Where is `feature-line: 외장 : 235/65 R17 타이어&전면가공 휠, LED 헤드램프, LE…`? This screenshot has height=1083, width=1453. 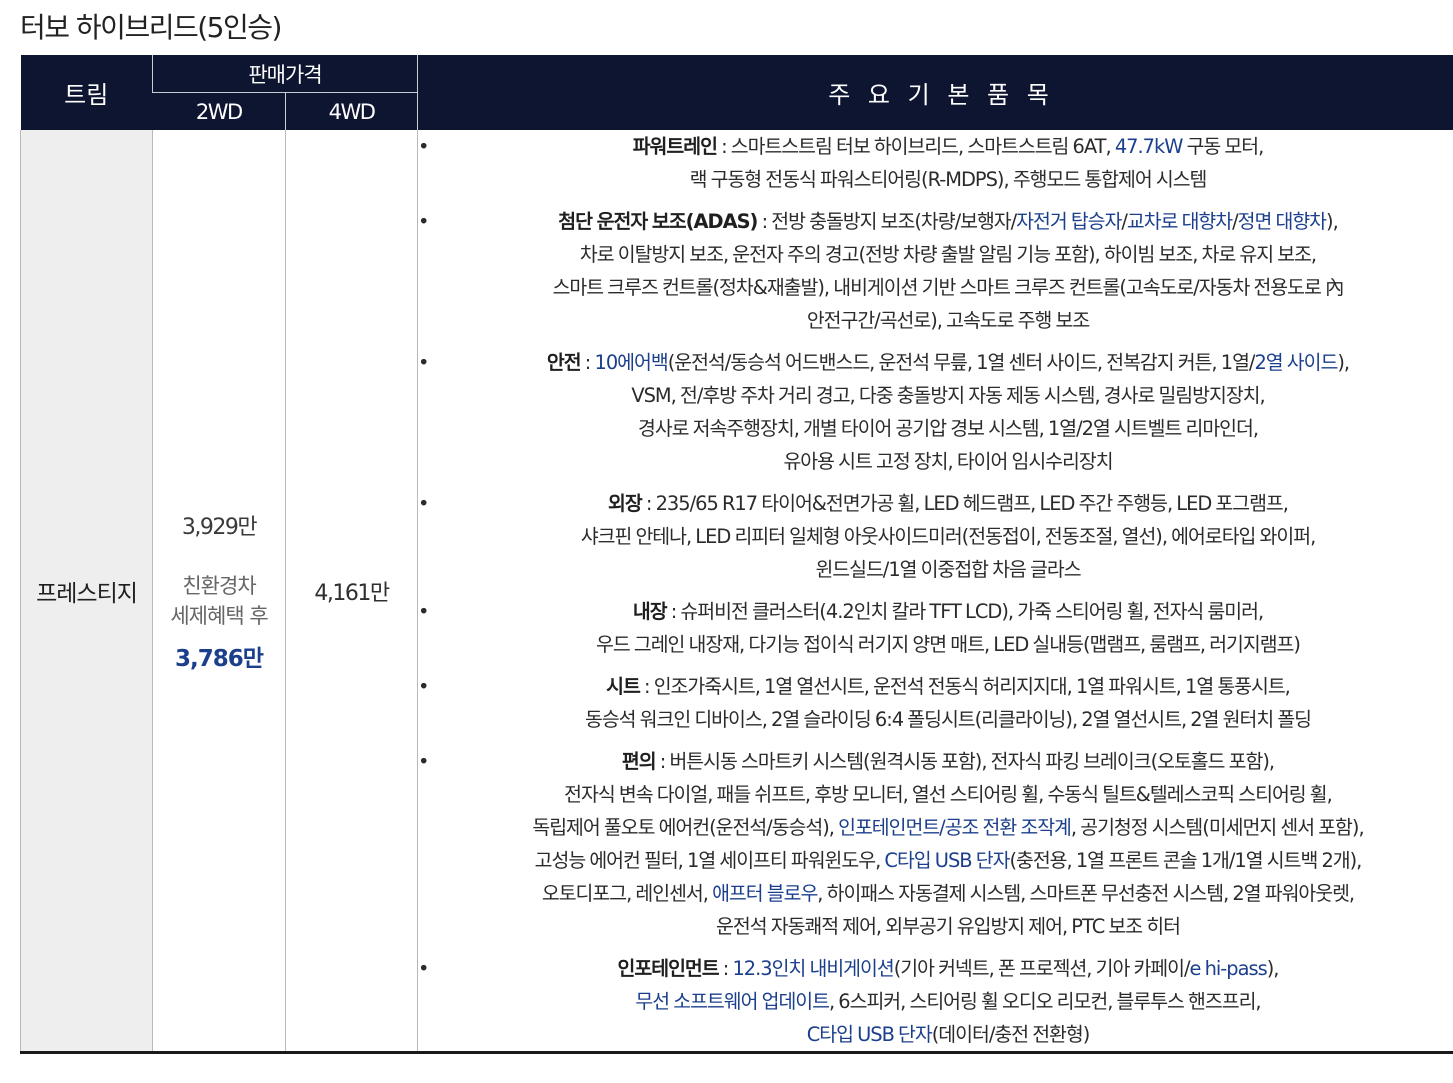
feature-line: 외장 : 235/65 R17 타이어&전면가공 휠, LED 헤드램프, LE… is located at coordinates (942, 503).